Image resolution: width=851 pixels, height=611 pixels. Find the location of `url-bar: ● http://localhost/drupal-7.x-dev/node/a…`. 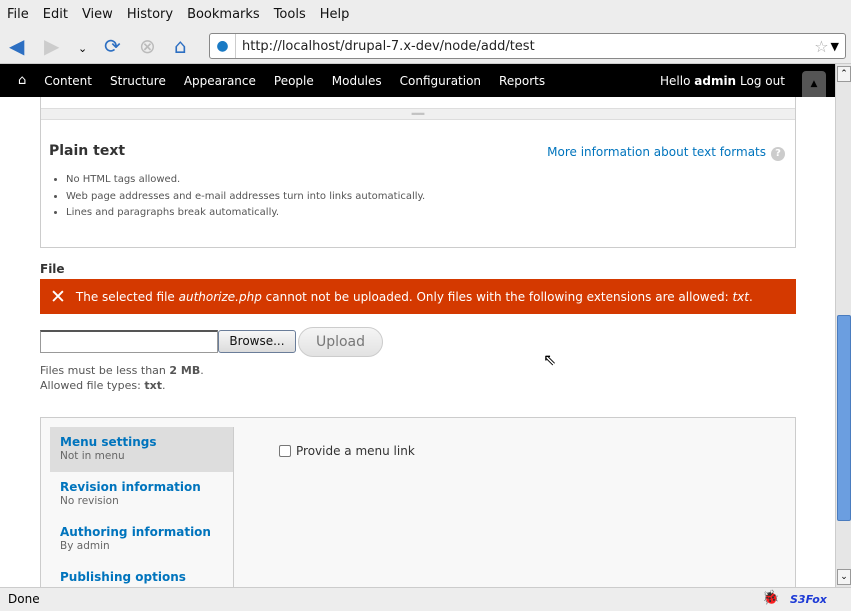

url-bar: ● http://localhost/drupal-7.x-dev/node/a… is located at coordinates (527, 46).